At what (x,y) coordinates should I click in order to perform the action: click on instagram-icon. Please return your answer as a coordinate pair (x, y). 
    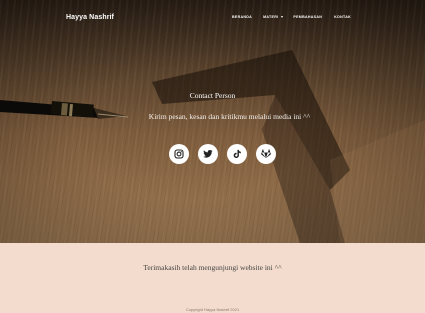
    Looking at the image, I should click on (179, 154).